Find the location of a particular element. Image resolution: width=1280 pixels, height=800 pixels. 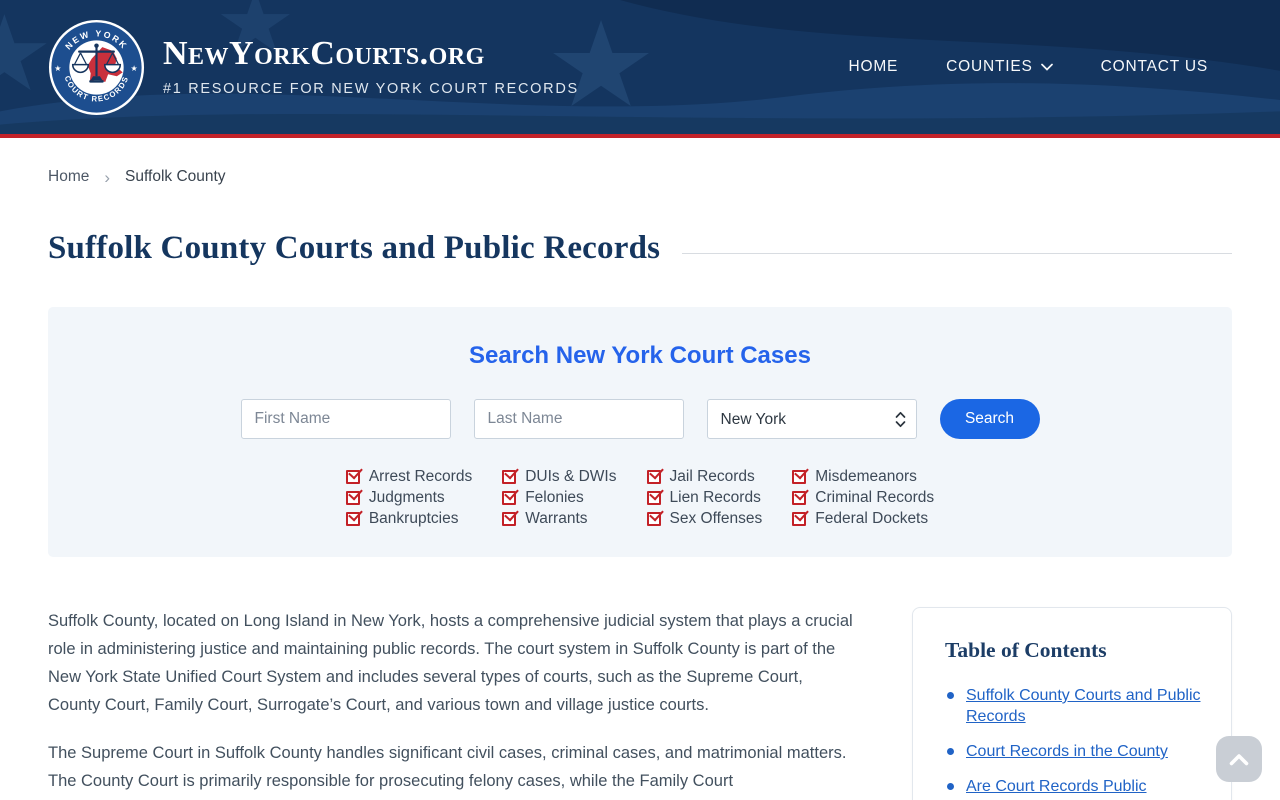

breadcrumb-home-link: Home is located at coordinates (68, 177).